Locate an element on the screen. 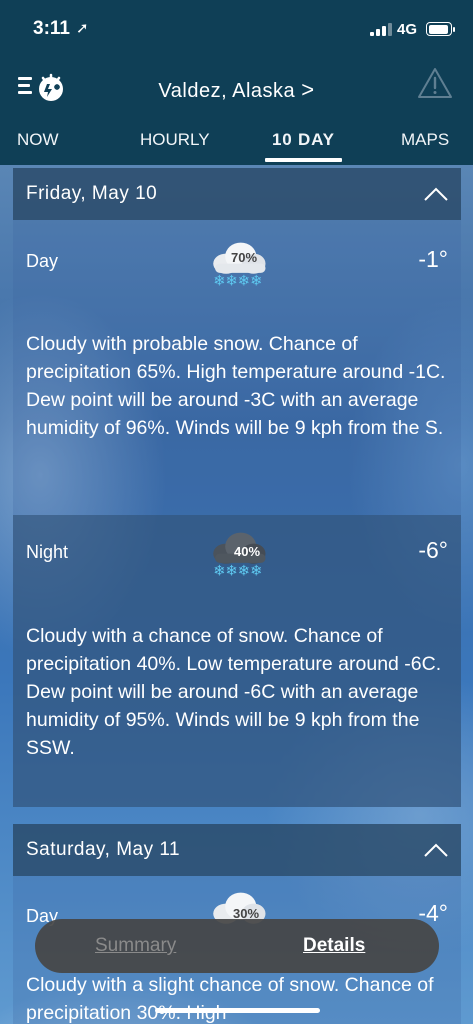 This screenshot has width=473, height=1024. day-header-friday: Friday, May 10 is located at coordinates (237, 194).